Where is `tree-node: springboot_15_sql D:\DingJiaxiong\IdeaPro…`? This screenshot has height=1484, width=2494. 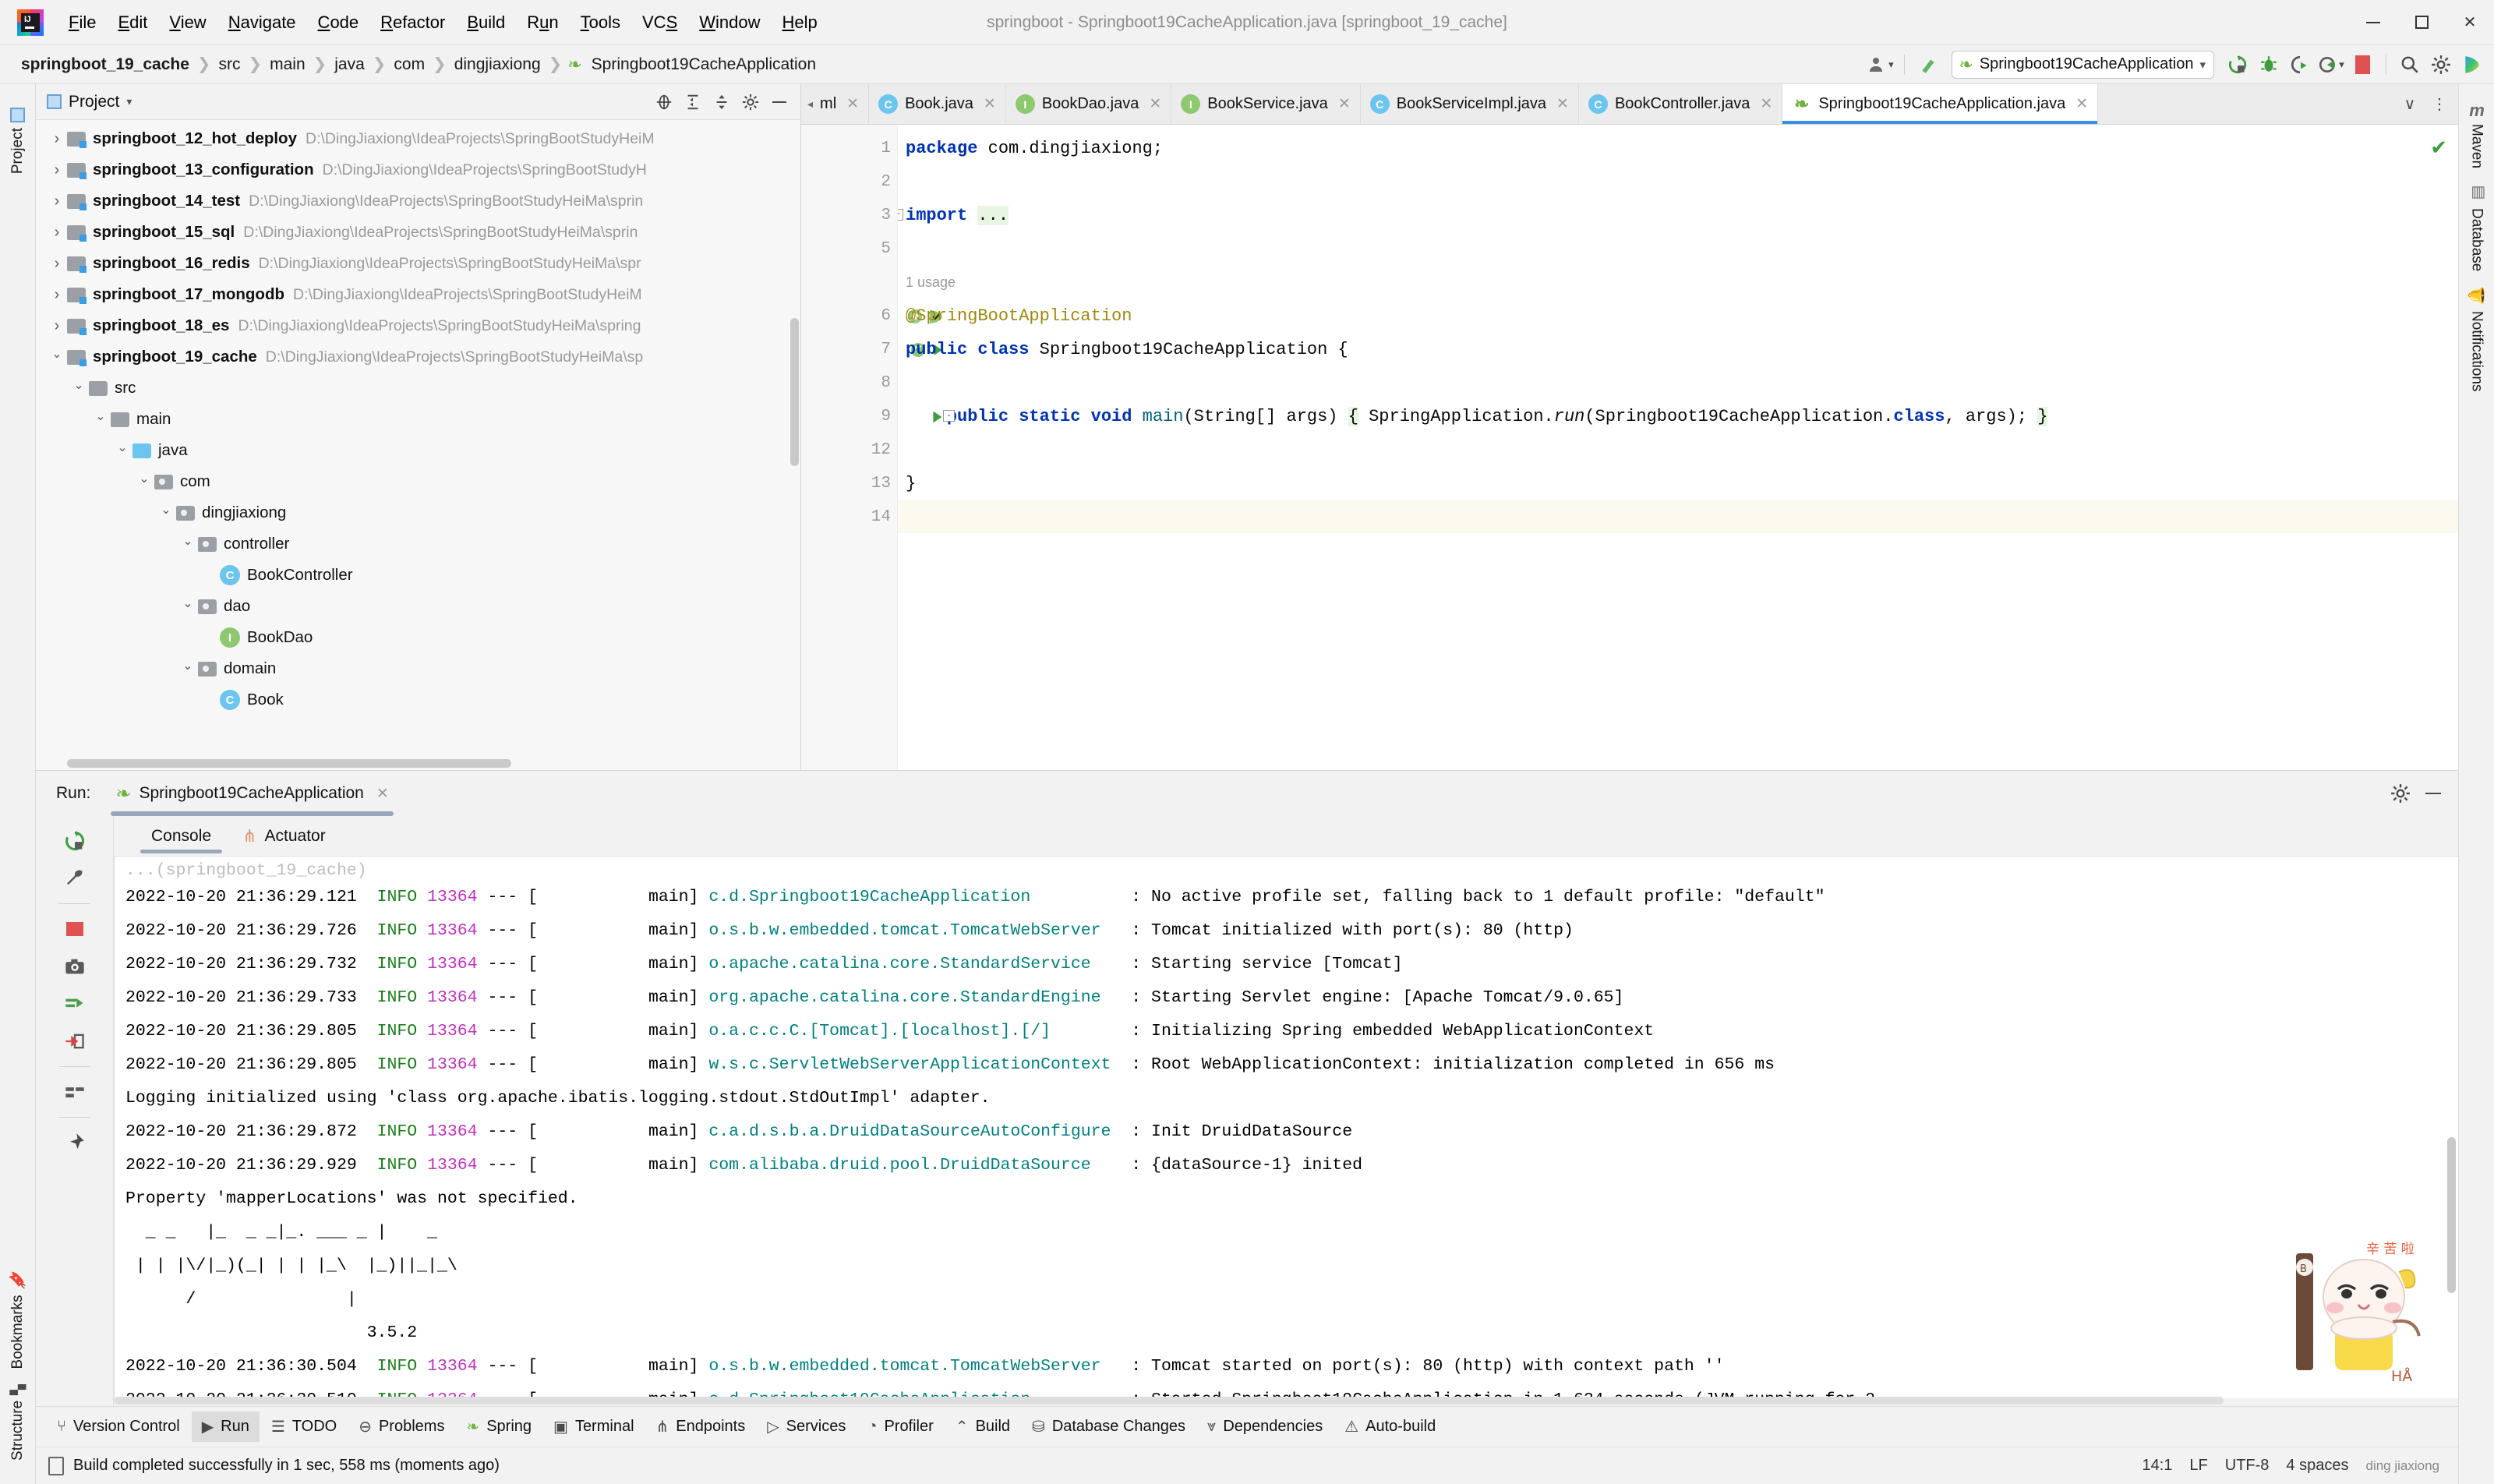 tree-node: springboot_15_sql D:\DingJiaxiong\IdeaPro… is located at coordinates (418, 232).